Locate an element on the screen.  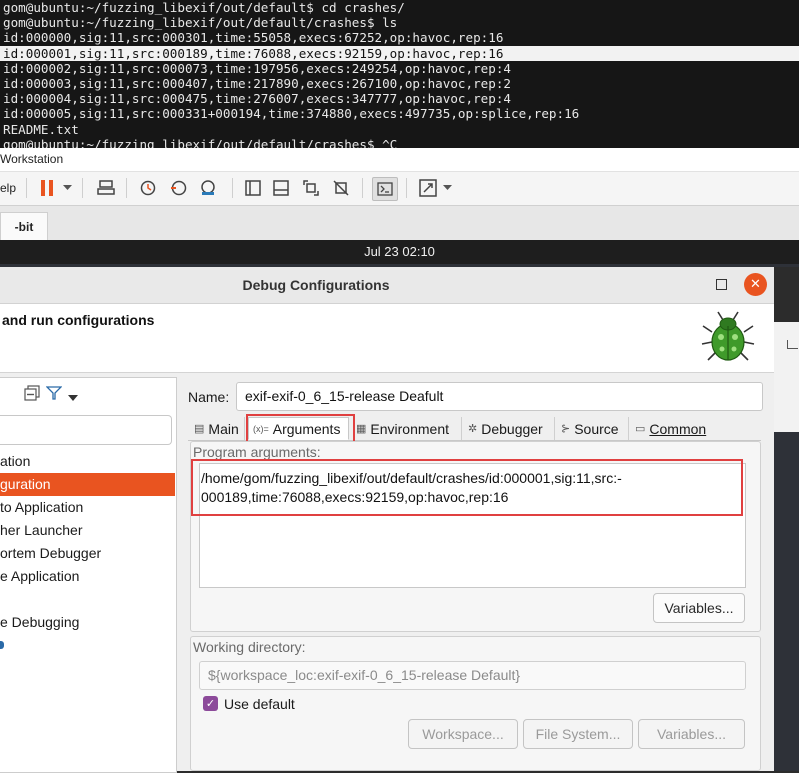
tab-label: Environment is located at coordinates (409, 428).